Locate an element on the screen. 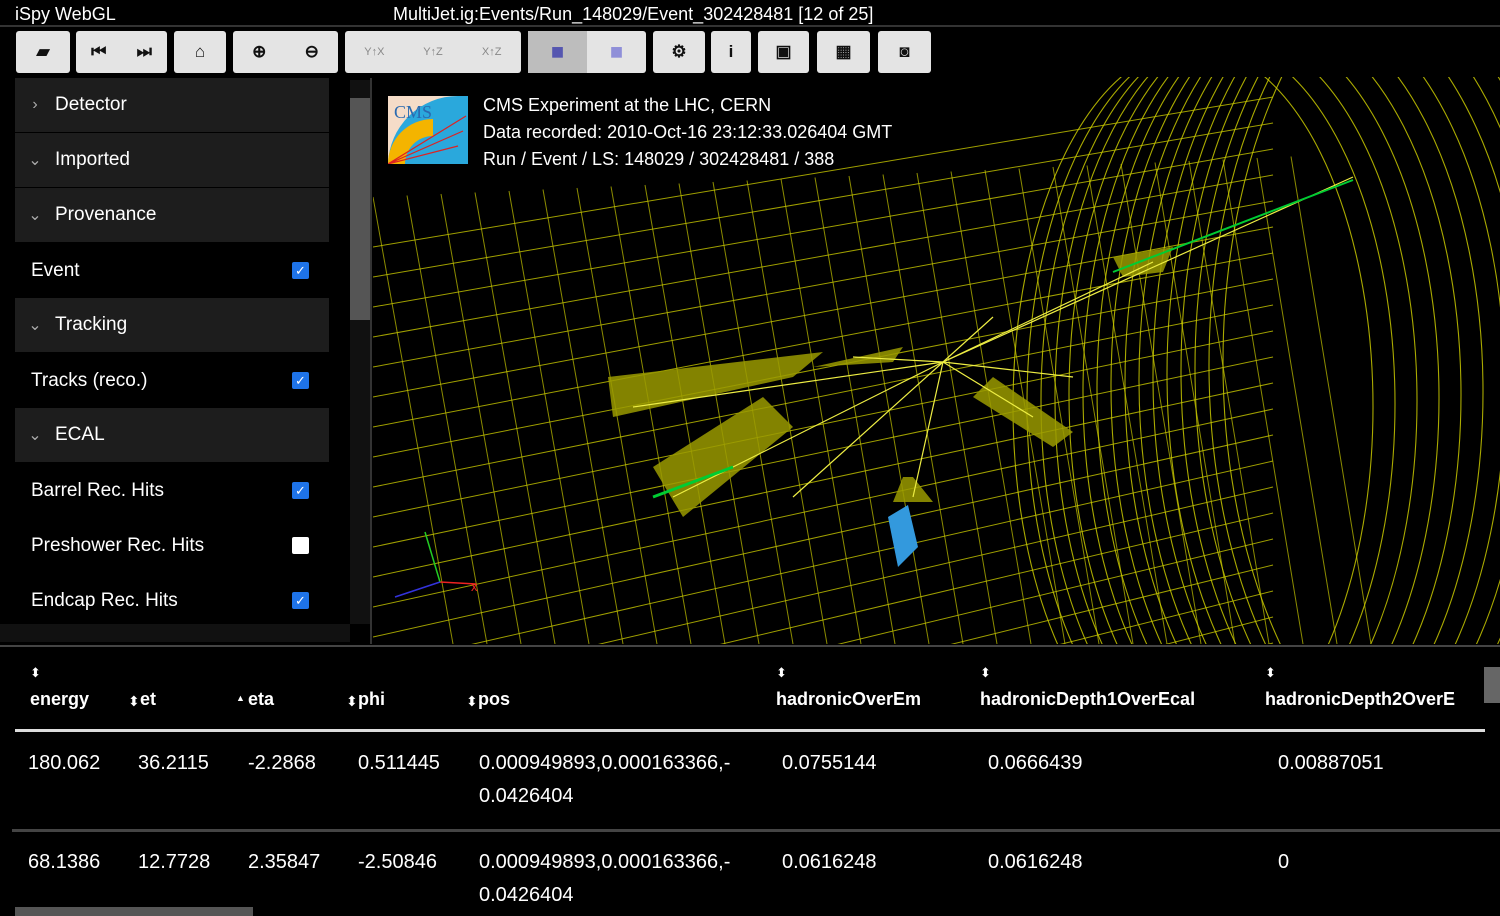 The width and height of the screenshot is (1500, 916). home-button: ⌂ is located at coordinates (200, 52).